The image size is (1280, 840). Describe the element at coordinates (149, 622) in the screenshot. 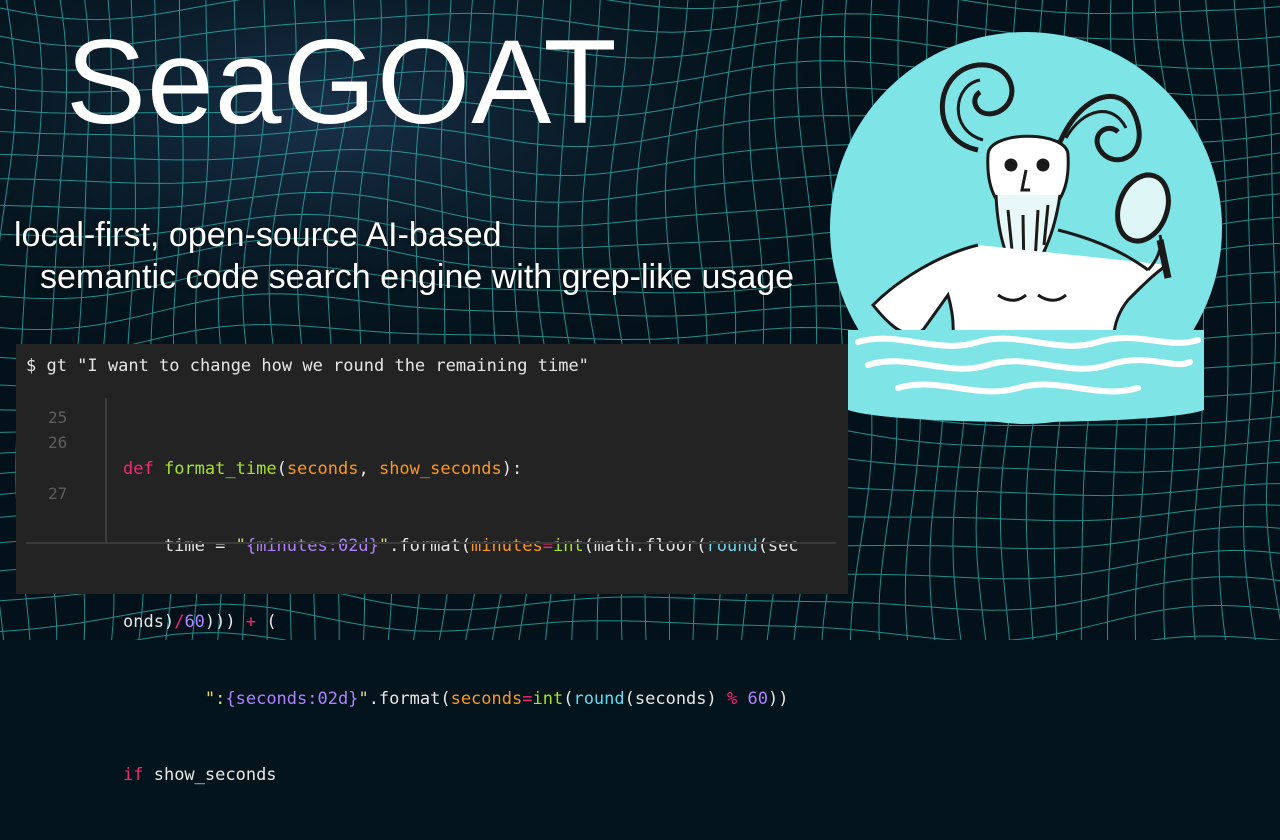

I see `code-text: onds)` at that location.